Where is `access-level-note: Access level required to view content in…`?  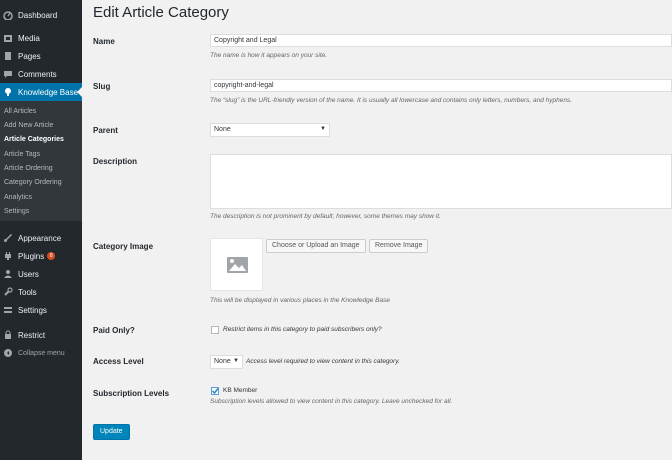
access-level-note: Access level required to view content in… is located at coordinates (323, 361).